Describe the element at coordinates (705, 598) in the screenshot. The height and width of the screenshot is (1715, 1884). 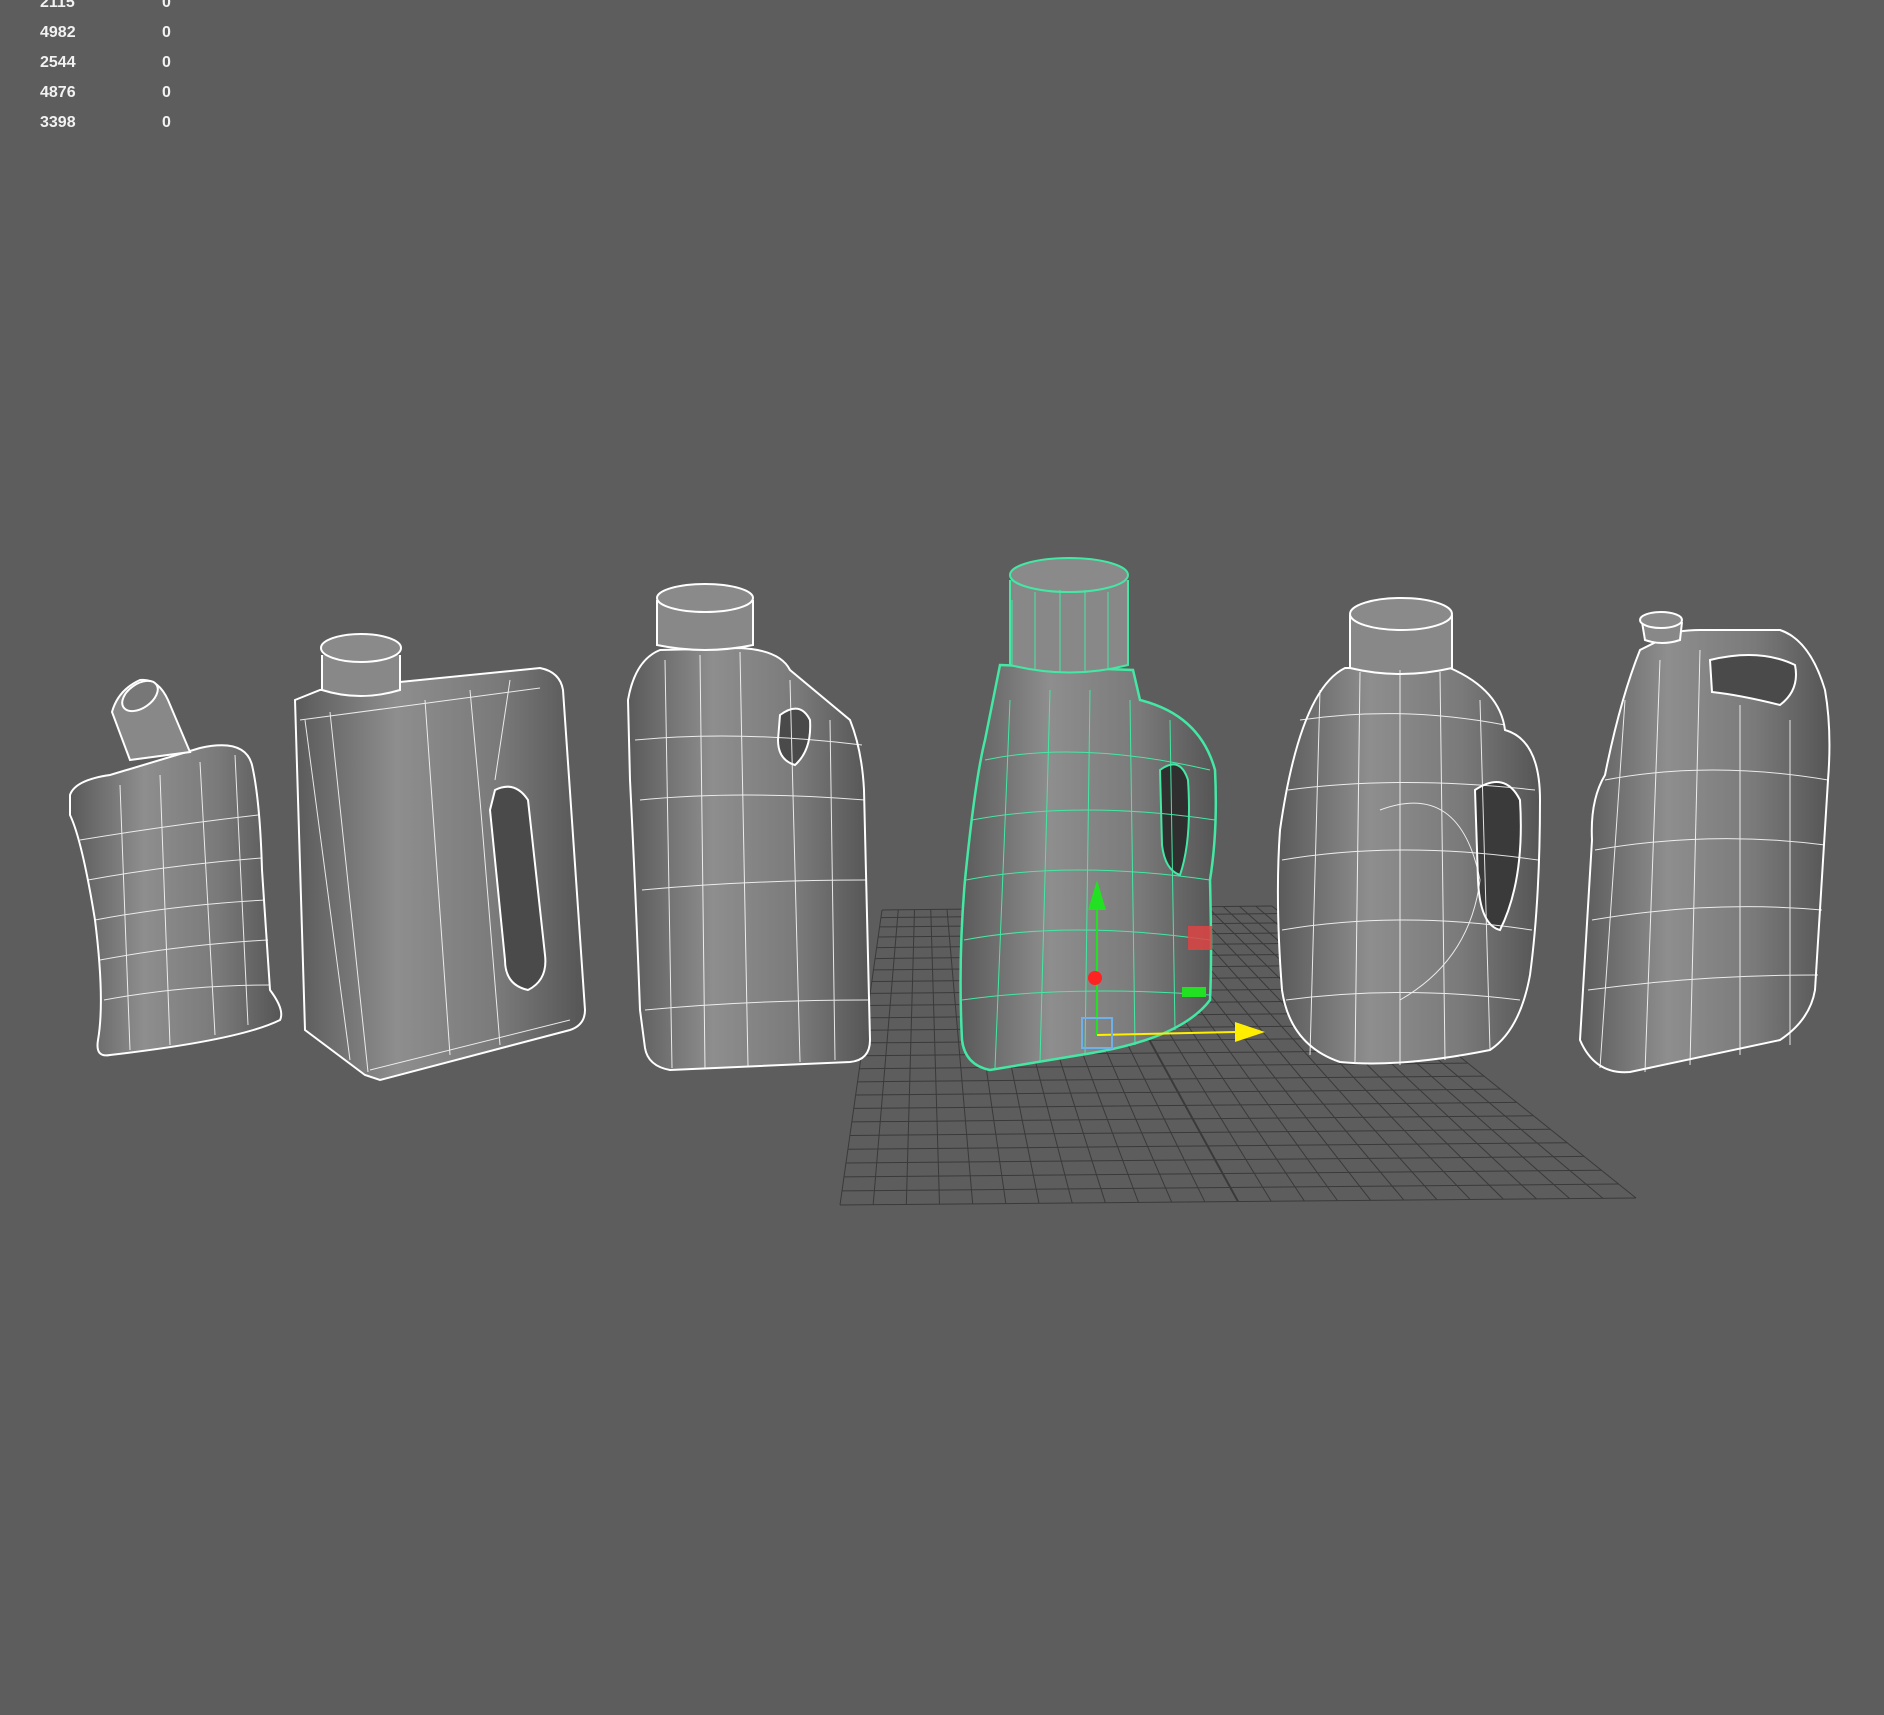
I see `bottle-3-cap` at that location.